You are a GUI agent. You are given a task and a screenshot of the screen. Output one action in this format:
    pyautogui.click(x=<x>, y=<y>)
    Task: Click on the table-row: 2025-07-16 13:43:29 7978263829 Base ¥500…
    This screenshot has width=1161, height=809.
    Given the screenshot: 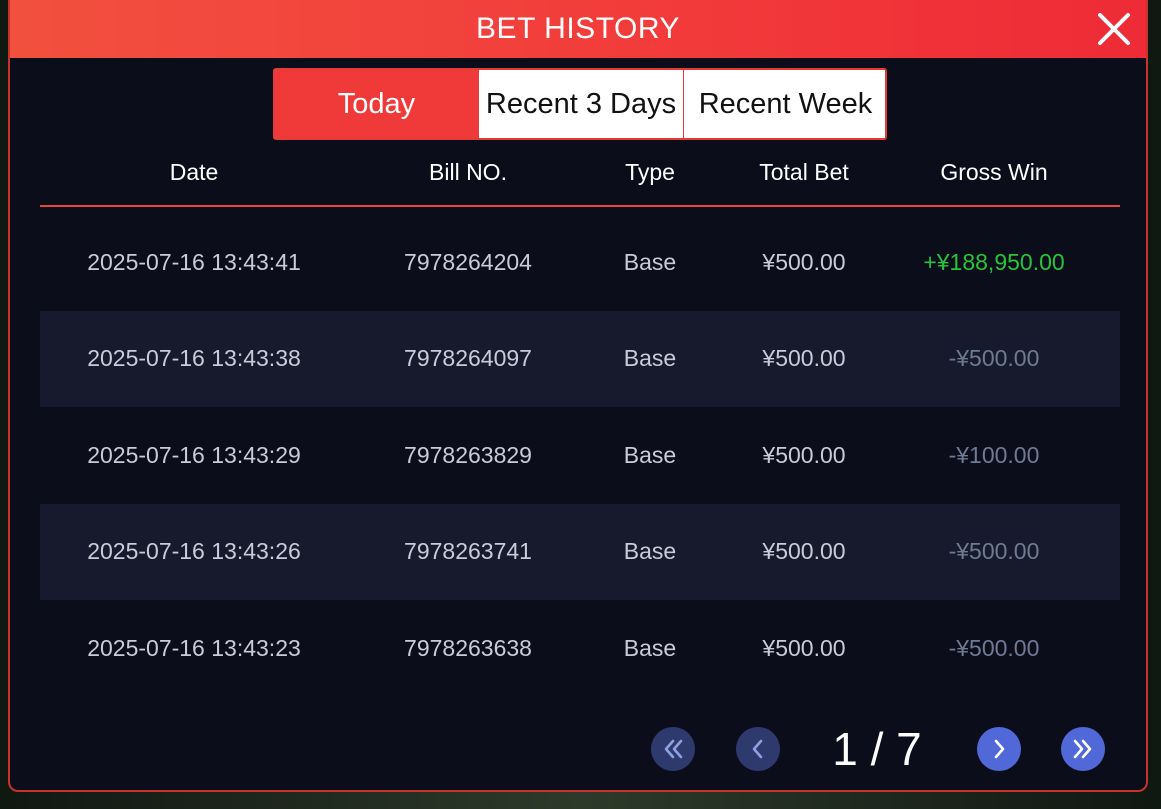 What is the action you would take?
    pyautogui.click(x=580, y=455)
    